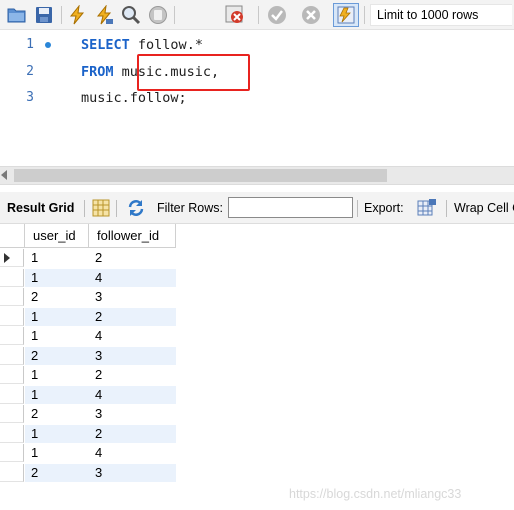 The image size is (514, 510). What do you see at coordinates (77, 15) in the screenshot?
I see `execute-icon` at bounding box center [77, 15].